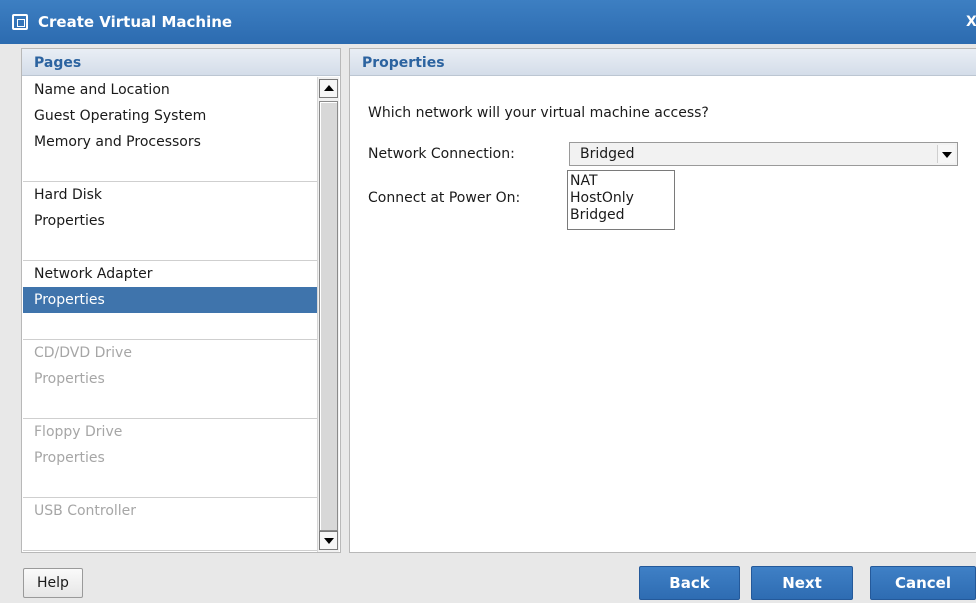 The image size is (976, 603). I want to click on scroll-up-icon, so click(328, 88).